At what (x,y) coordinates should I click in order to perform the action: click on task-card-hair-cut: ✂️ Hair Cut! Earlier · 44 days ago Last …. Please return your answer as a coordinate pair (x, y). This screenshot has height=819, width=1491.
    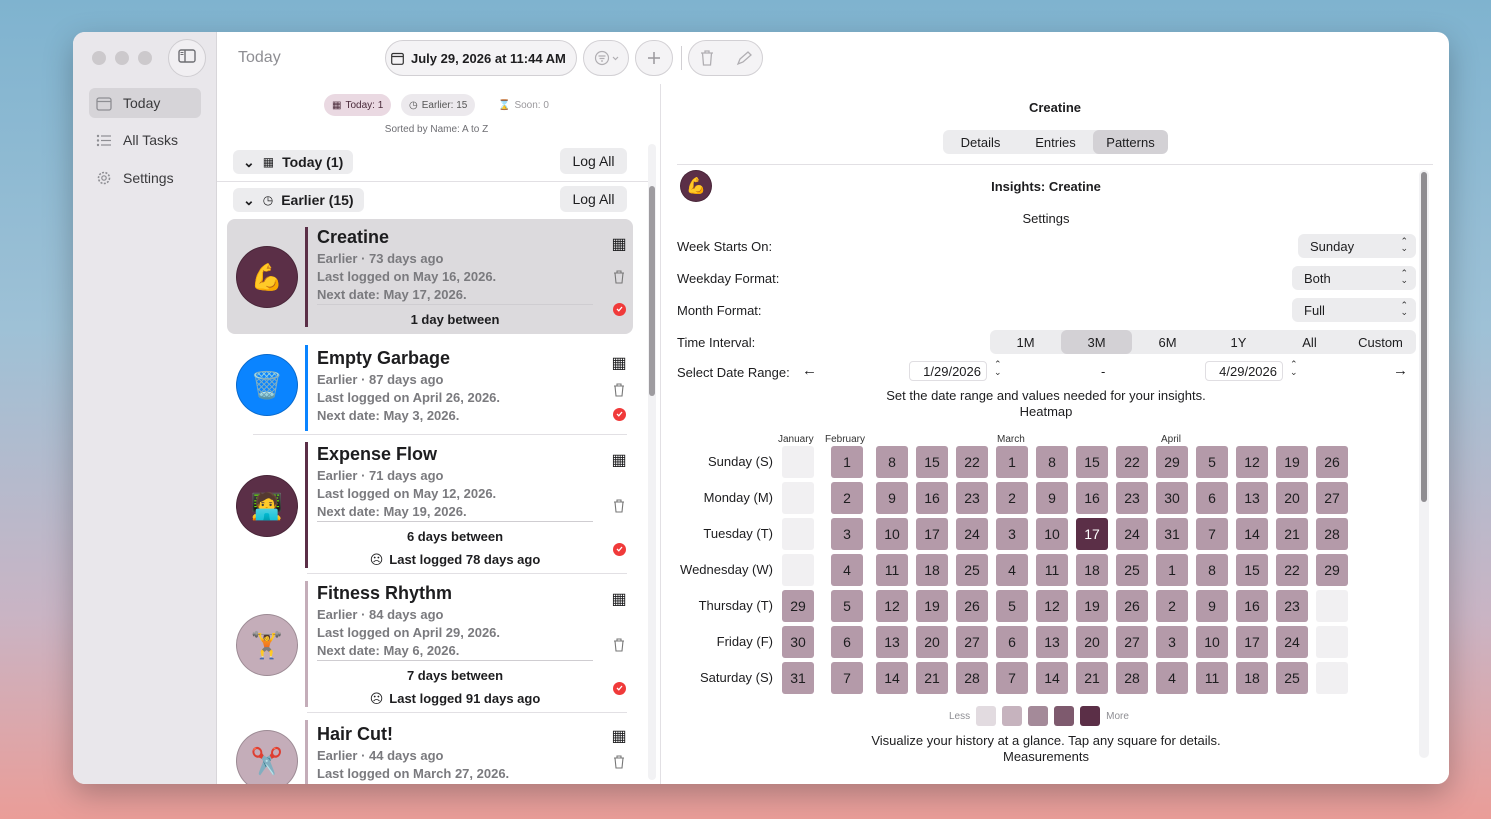
    Looking at the image, I should click on (430, 751).